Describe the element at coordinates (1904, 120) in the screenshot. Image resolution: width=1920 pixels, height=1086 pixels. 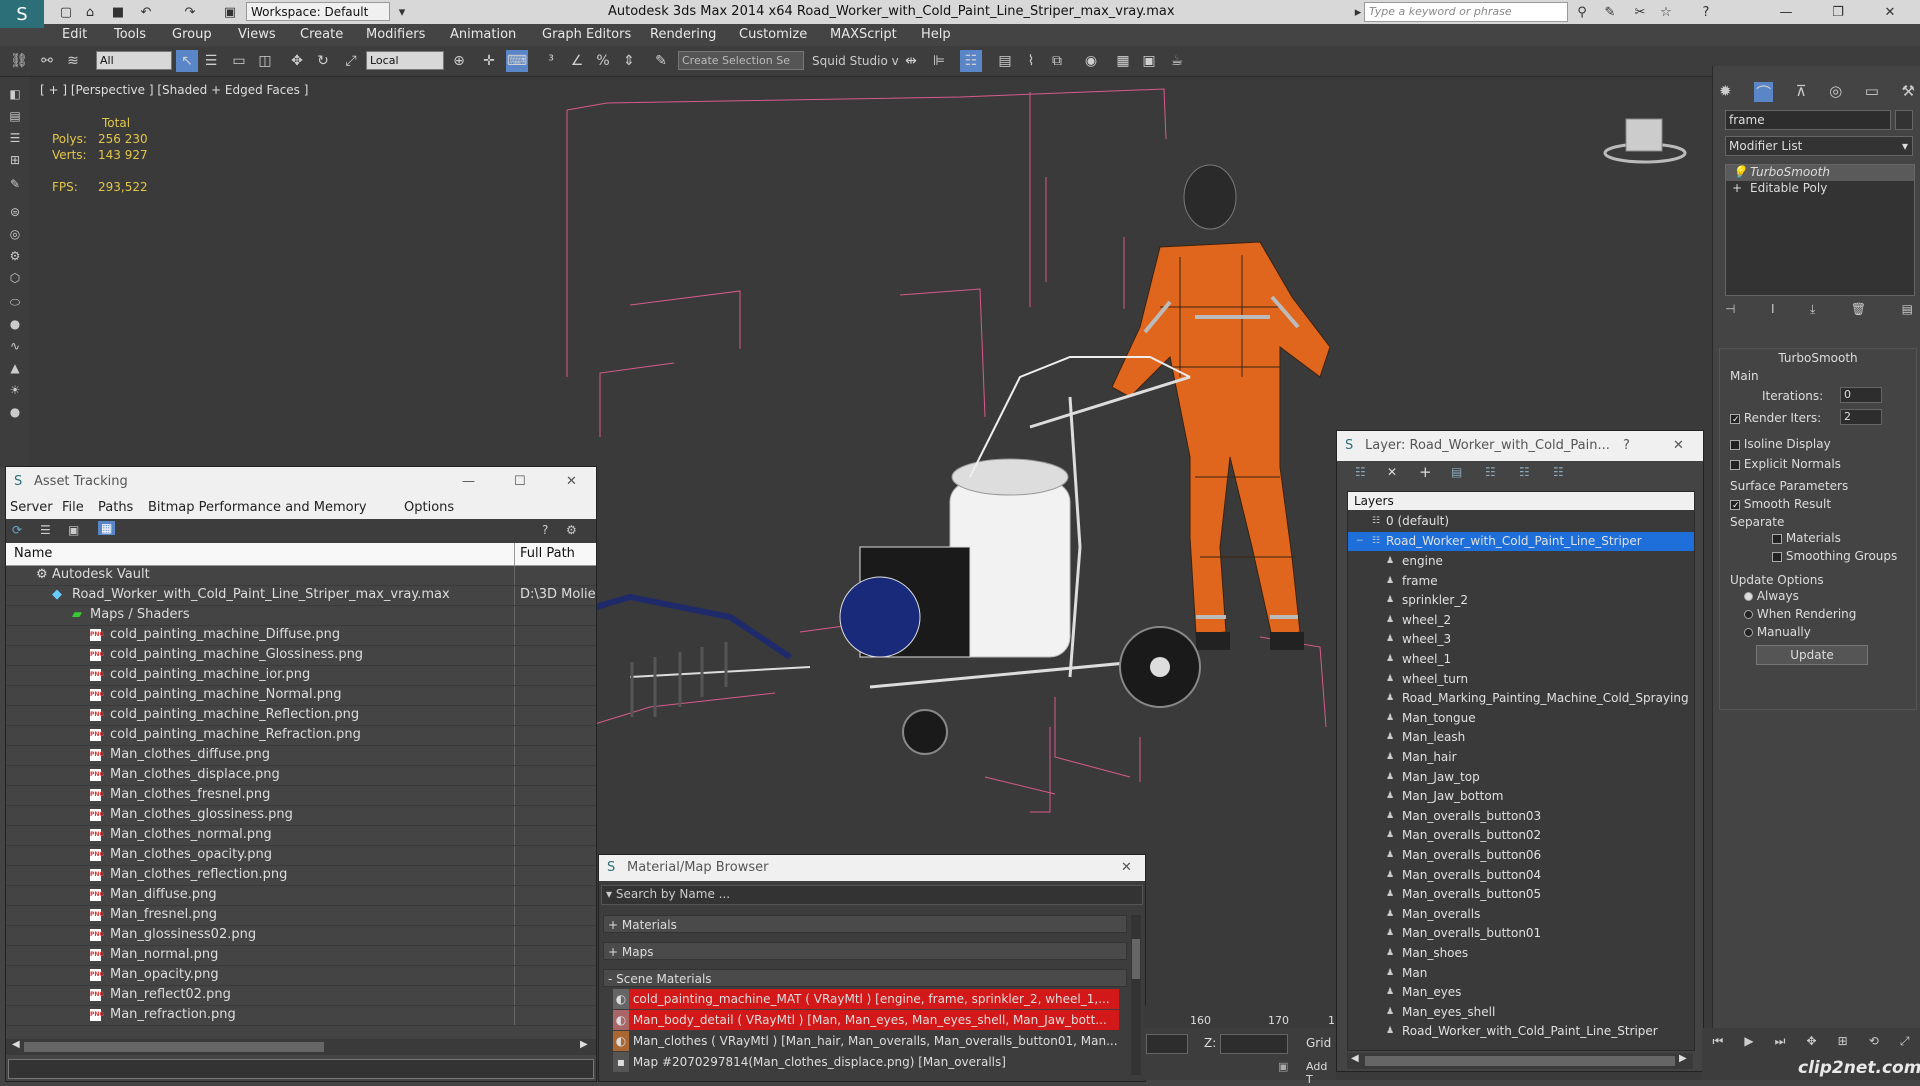
I see `object-color-swatch` at that location.